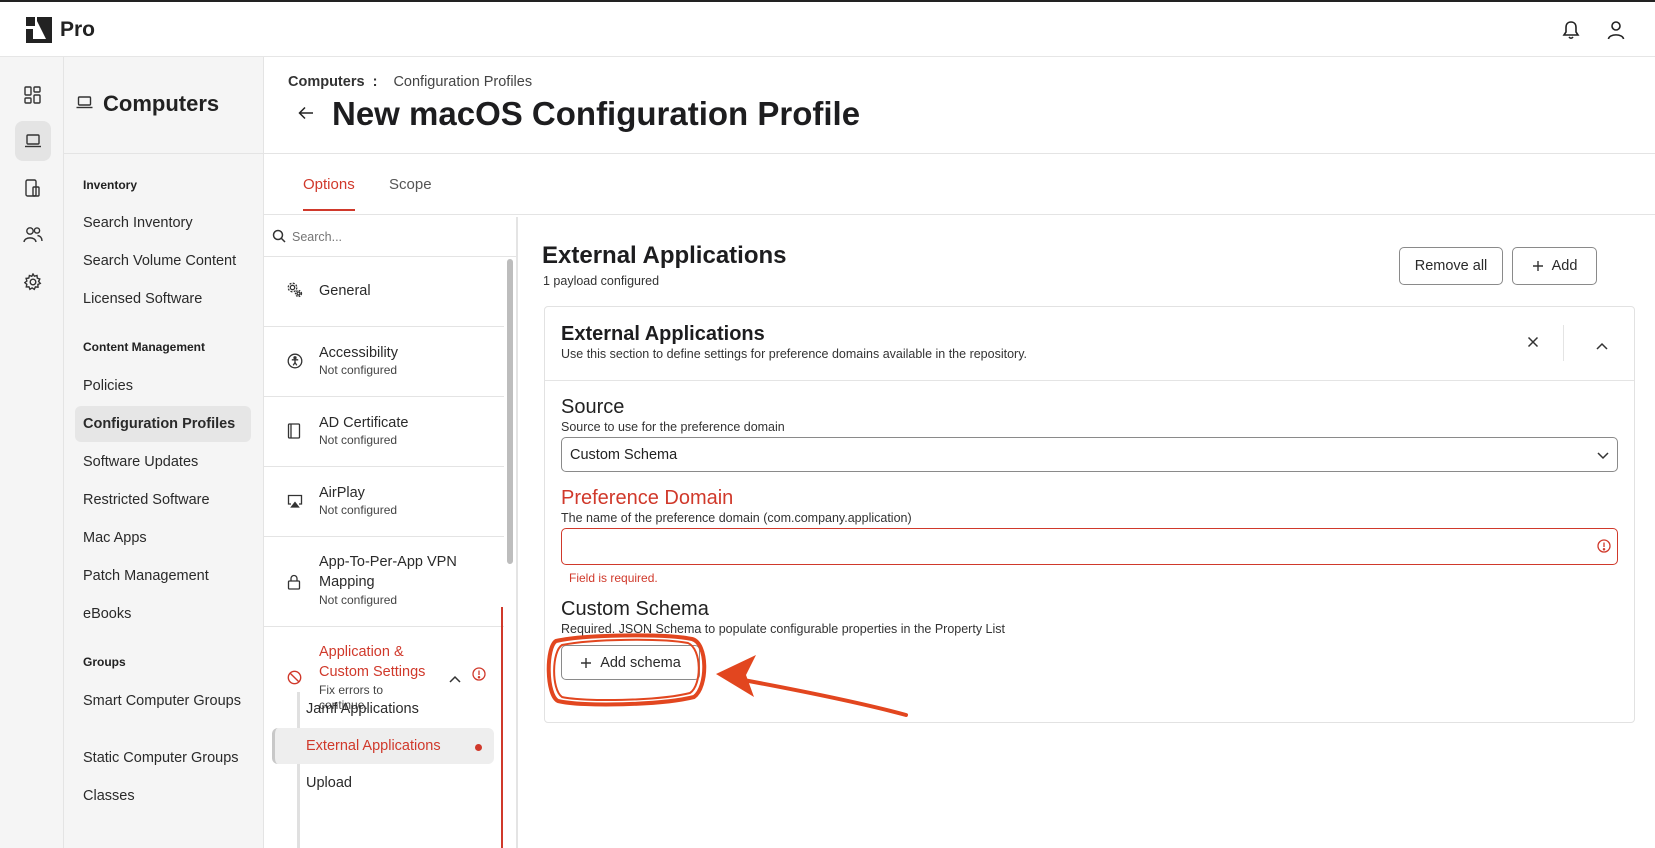 This screenshot has height=848, width=1655. Describe the element at coordinates (33, 95) in the screenshot. I see `dashboard-icon` at that location.